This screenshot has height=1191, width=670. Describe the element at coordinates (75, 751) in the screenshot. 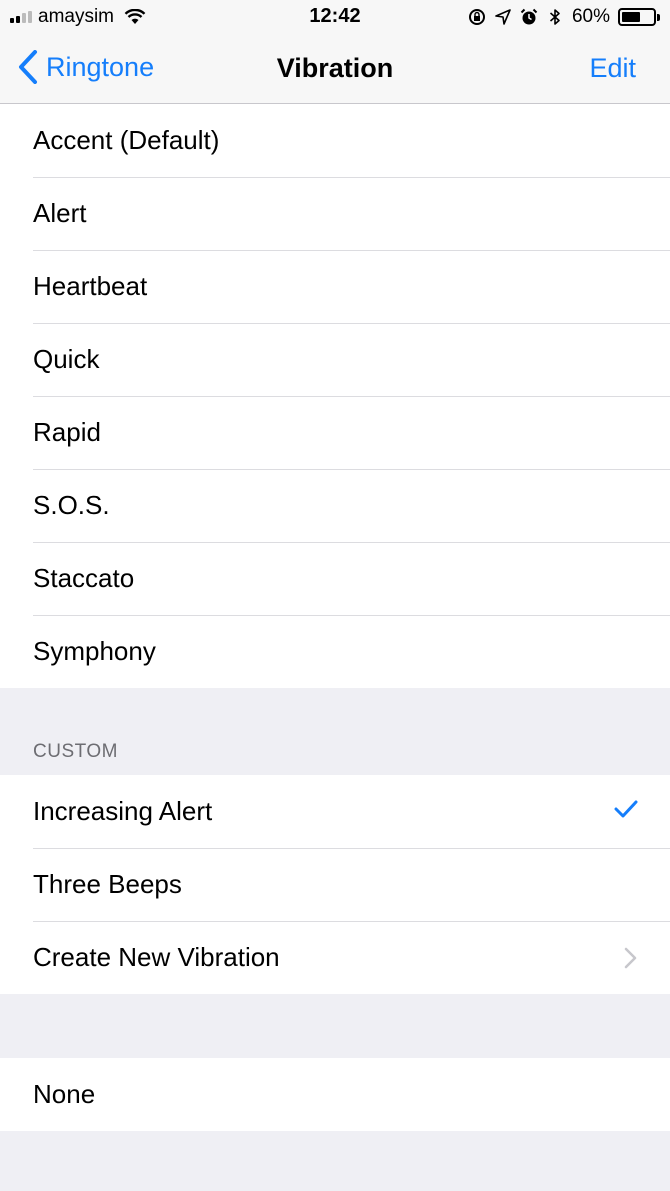

I see `section-header-custom: CUSTOM` at that location.